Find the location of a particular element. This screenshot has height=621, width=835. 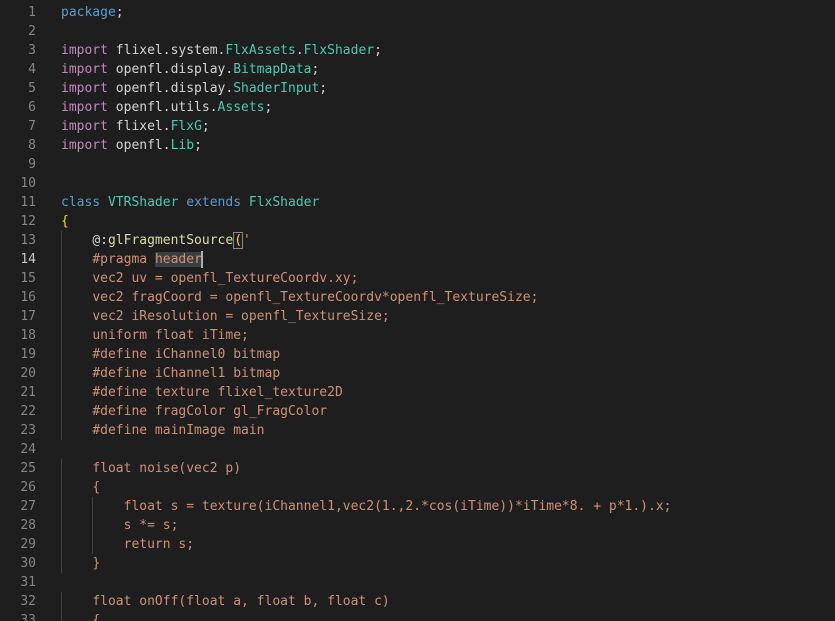

code-line: 26 { is located at coordinates (417, 487).